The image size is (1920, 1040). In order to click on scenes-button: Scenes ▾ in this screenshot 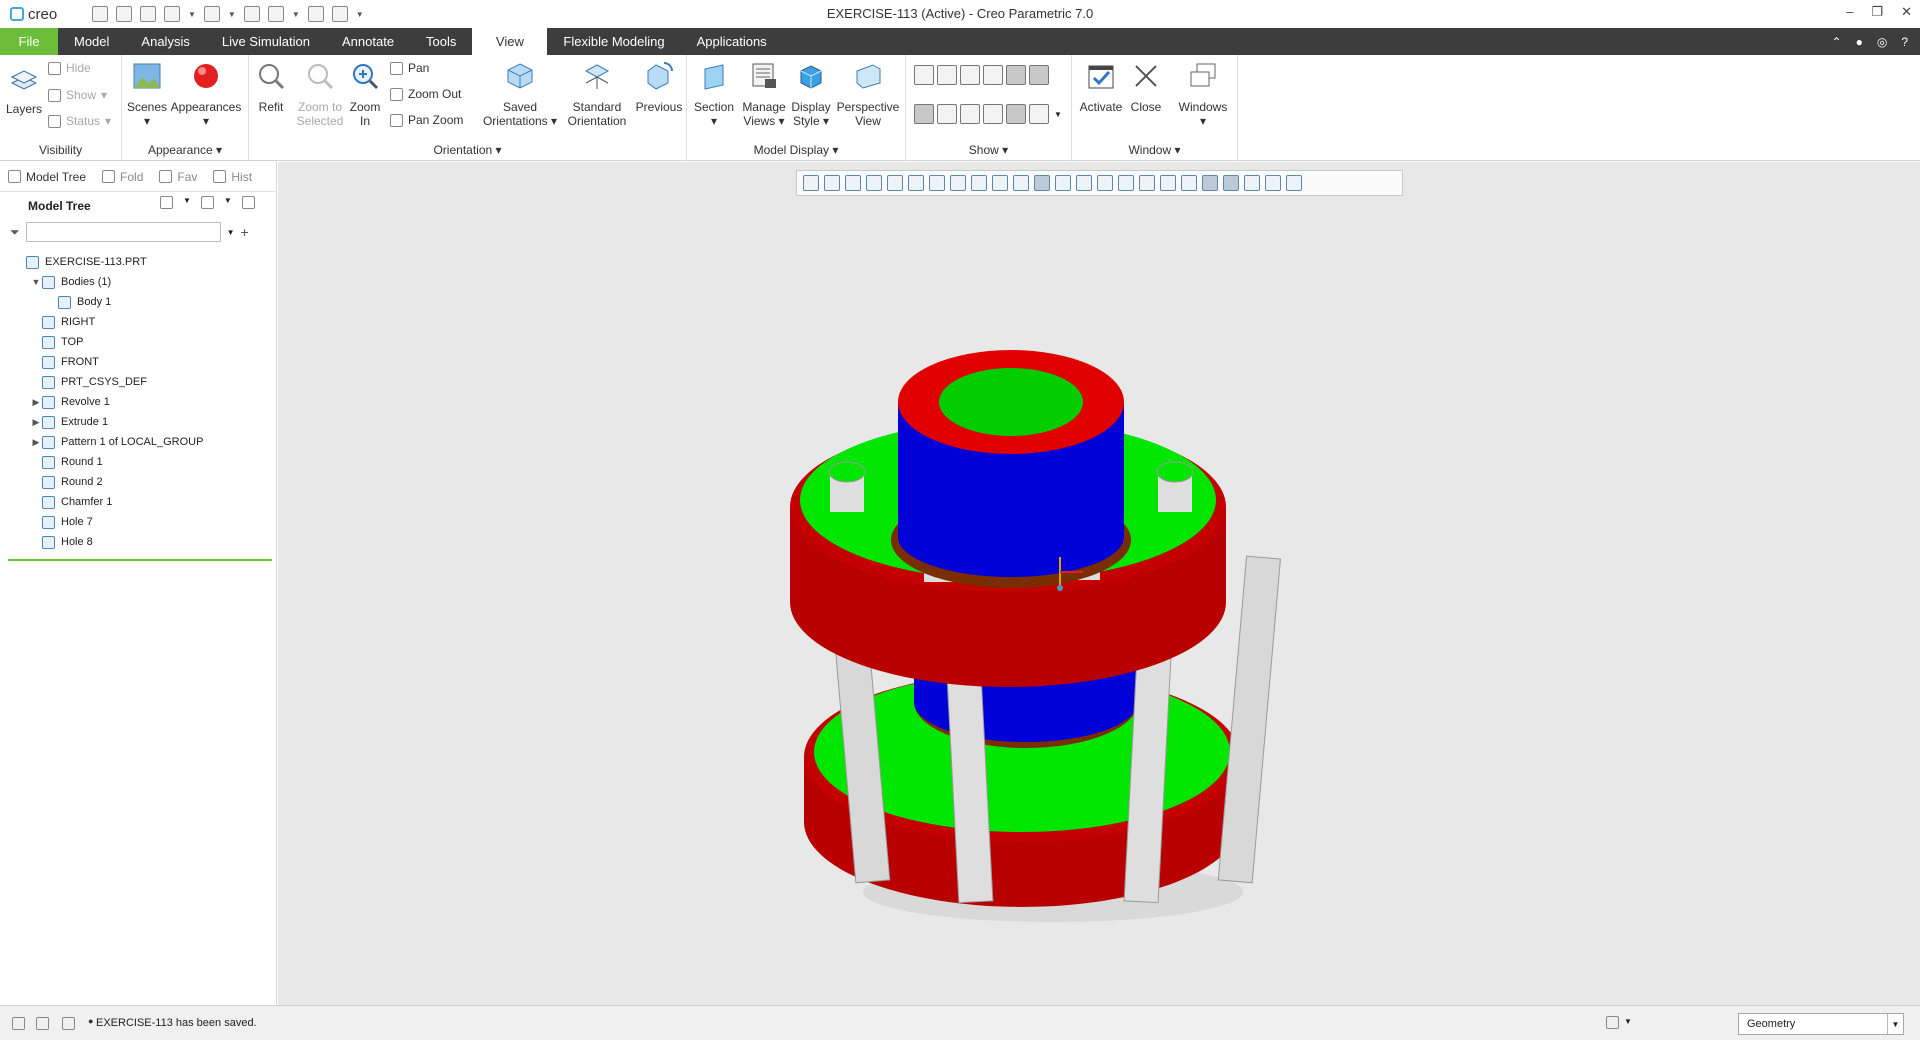, I will do `click(147, 94)`.